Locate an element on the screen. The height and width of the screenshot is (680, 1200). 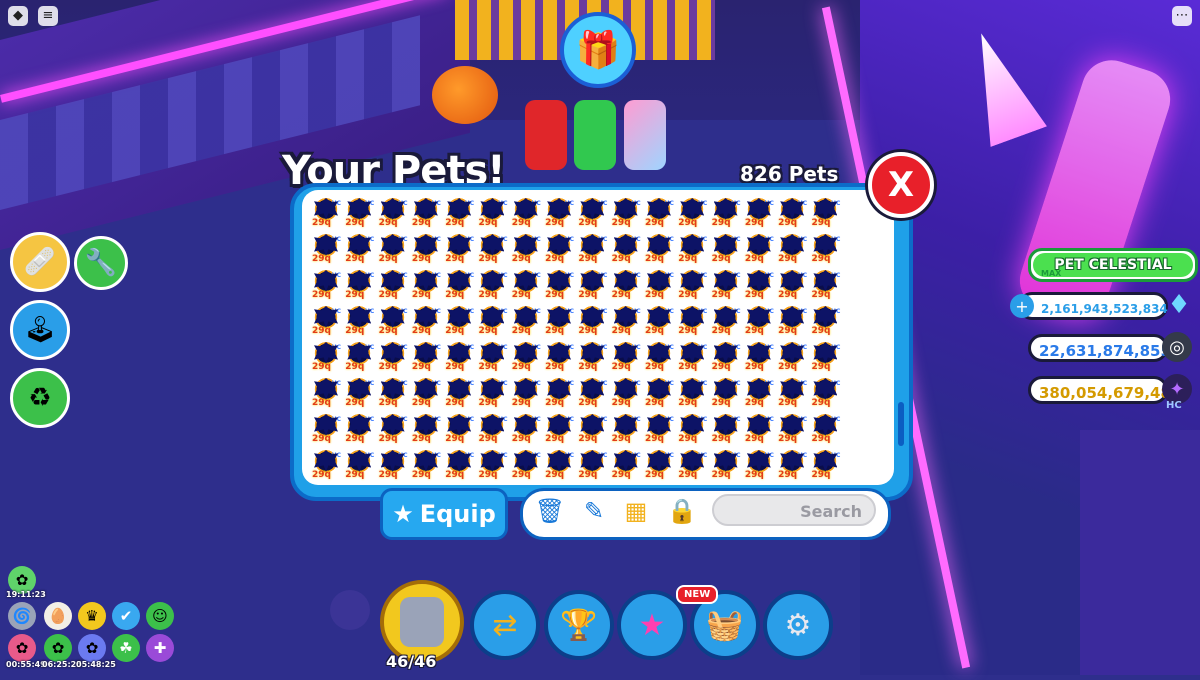
egg-icon: 🥚 is located at coordinates (58, 616).